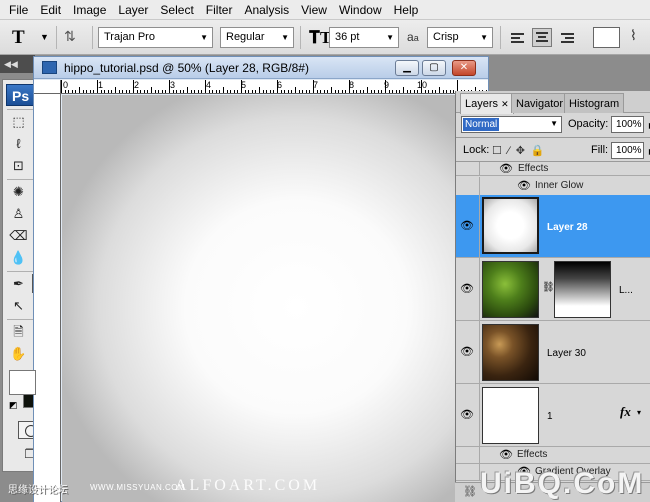 The width and height of the screenshot is (650, 502). Describe the element at coordinates (257, 37) in the screenshot. I see `font-style-select: Regular ▼` at that location.